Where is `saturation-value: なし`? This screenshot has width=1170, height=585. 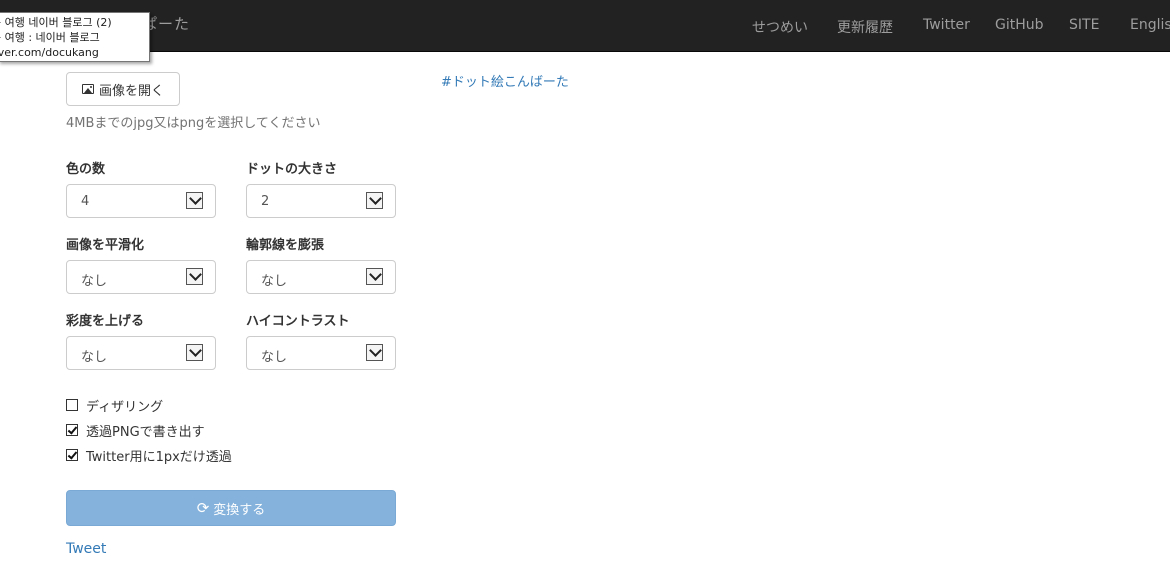
saturation-value: なし is located at coordinates (94, 357).